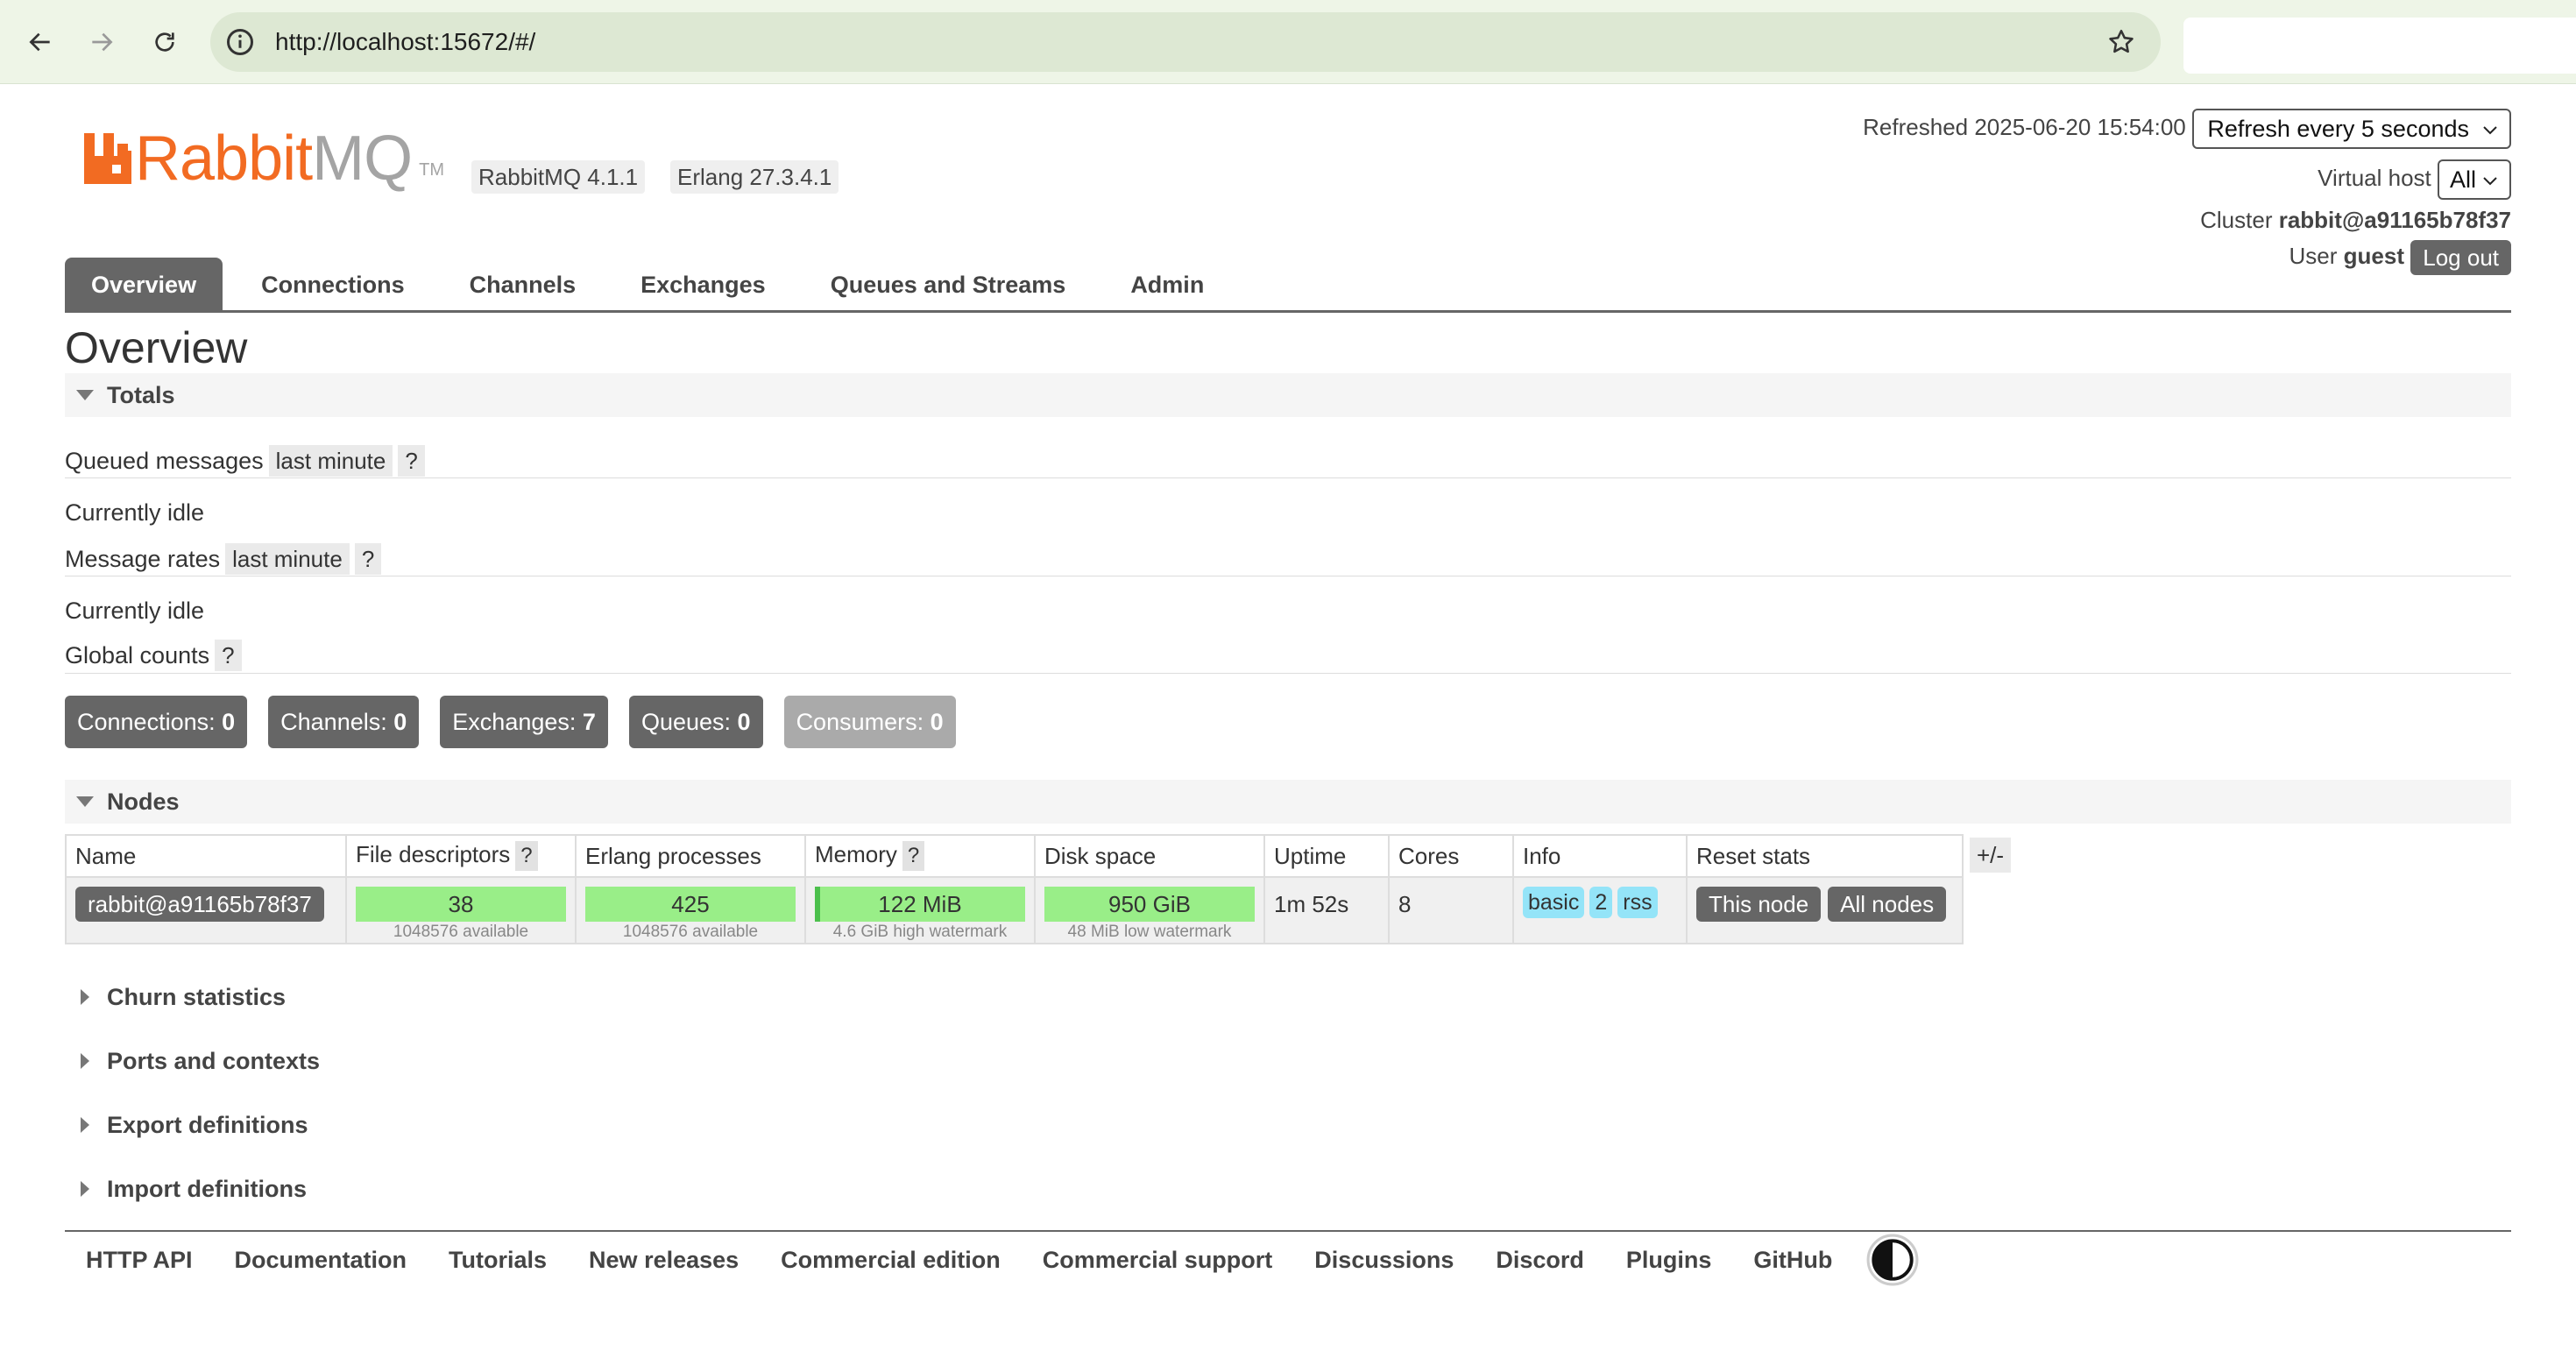 The height and width of the screenshot is (1365, 2576). Describe the element at coordinates (165, 42) in the screenshot. I see `reload-button` at that location.